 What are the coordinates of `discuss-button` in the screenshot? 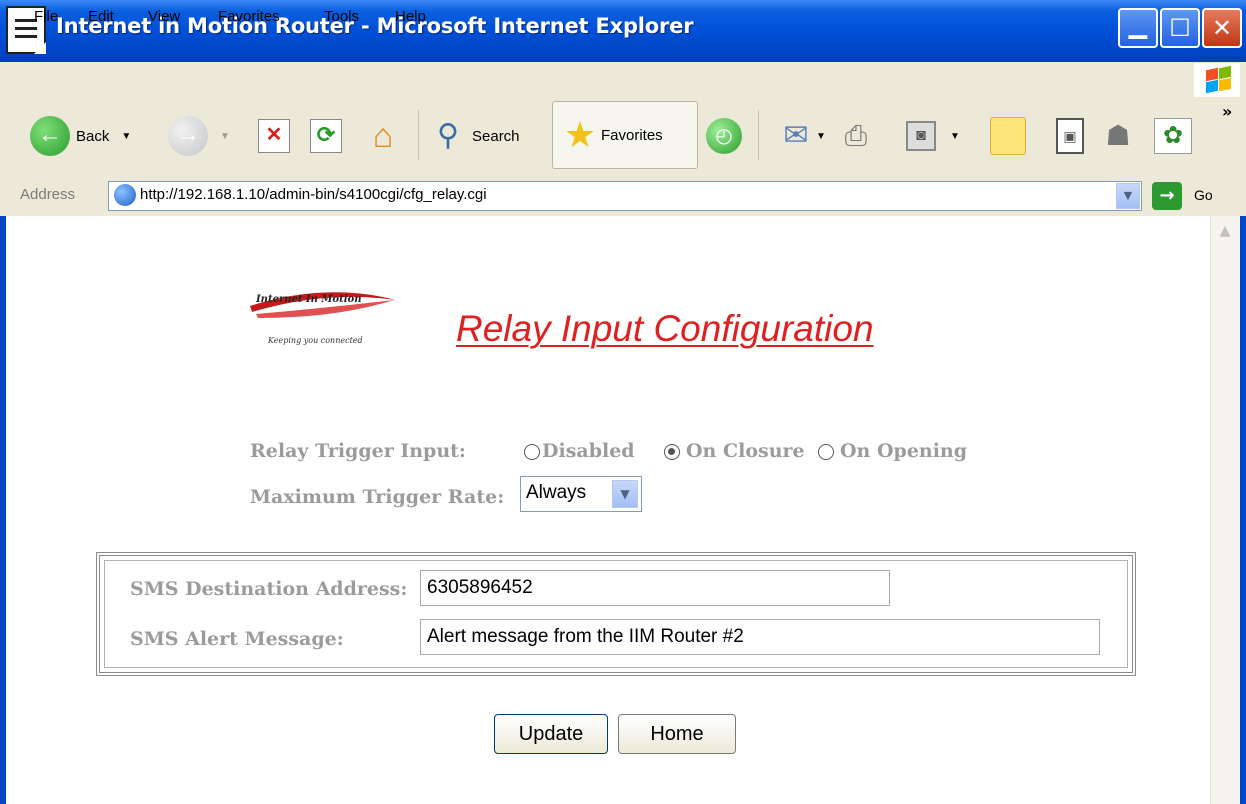 It's located at (1008, 136).